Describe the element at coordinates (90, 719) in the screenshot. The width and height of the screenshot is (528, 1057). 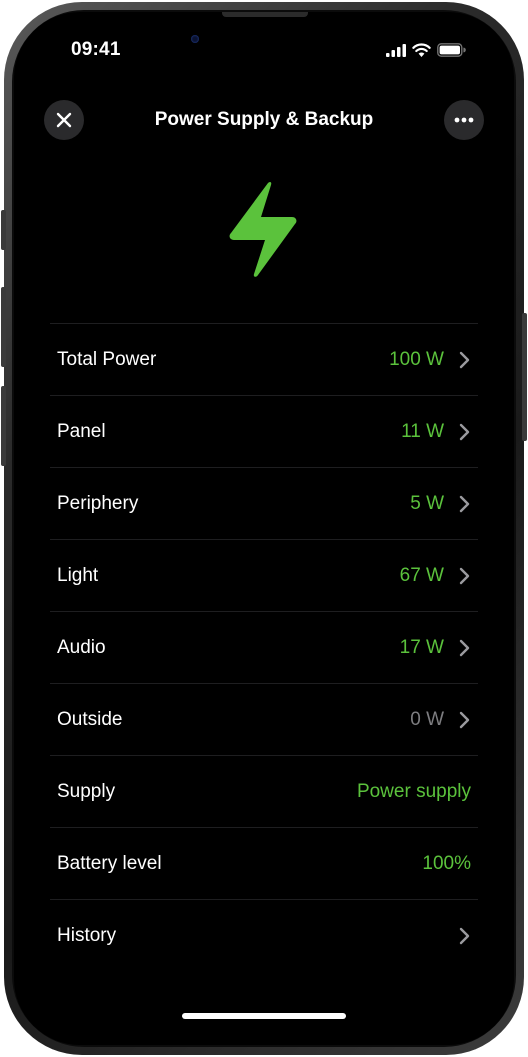
I see `list-item-label: Outside` at that location.